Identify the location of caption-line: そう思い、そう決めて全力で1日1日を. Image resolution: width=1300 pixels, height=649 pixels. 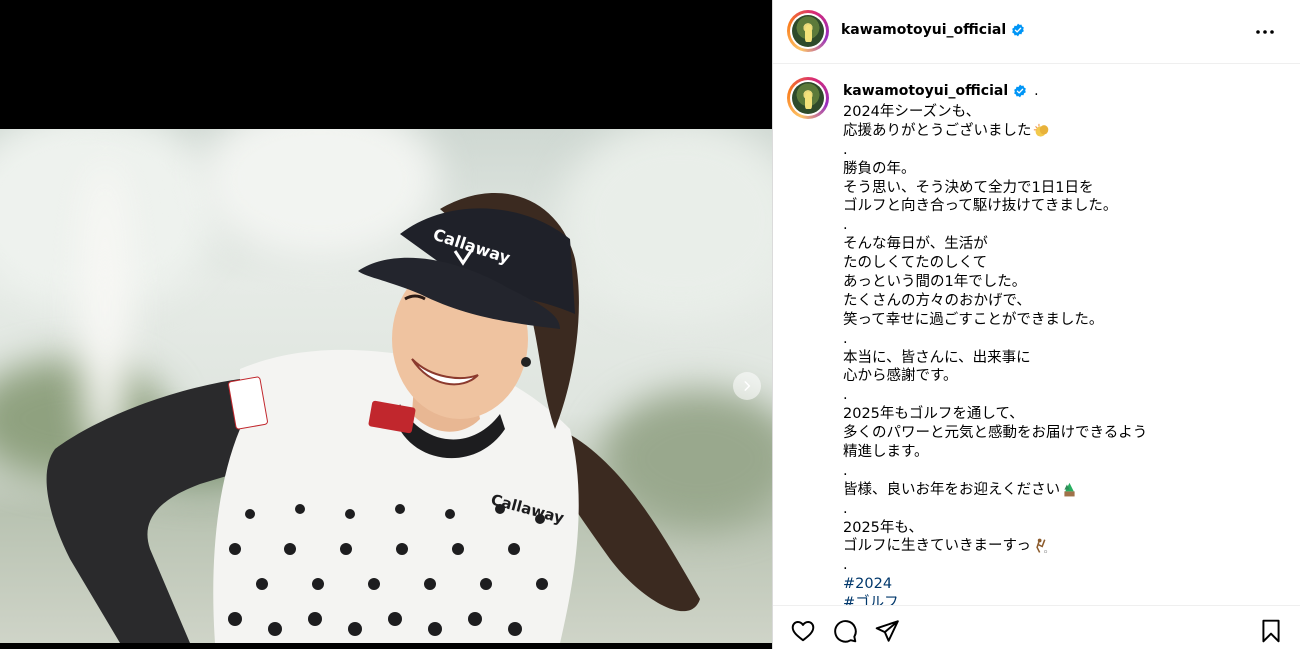
(1063, 188).